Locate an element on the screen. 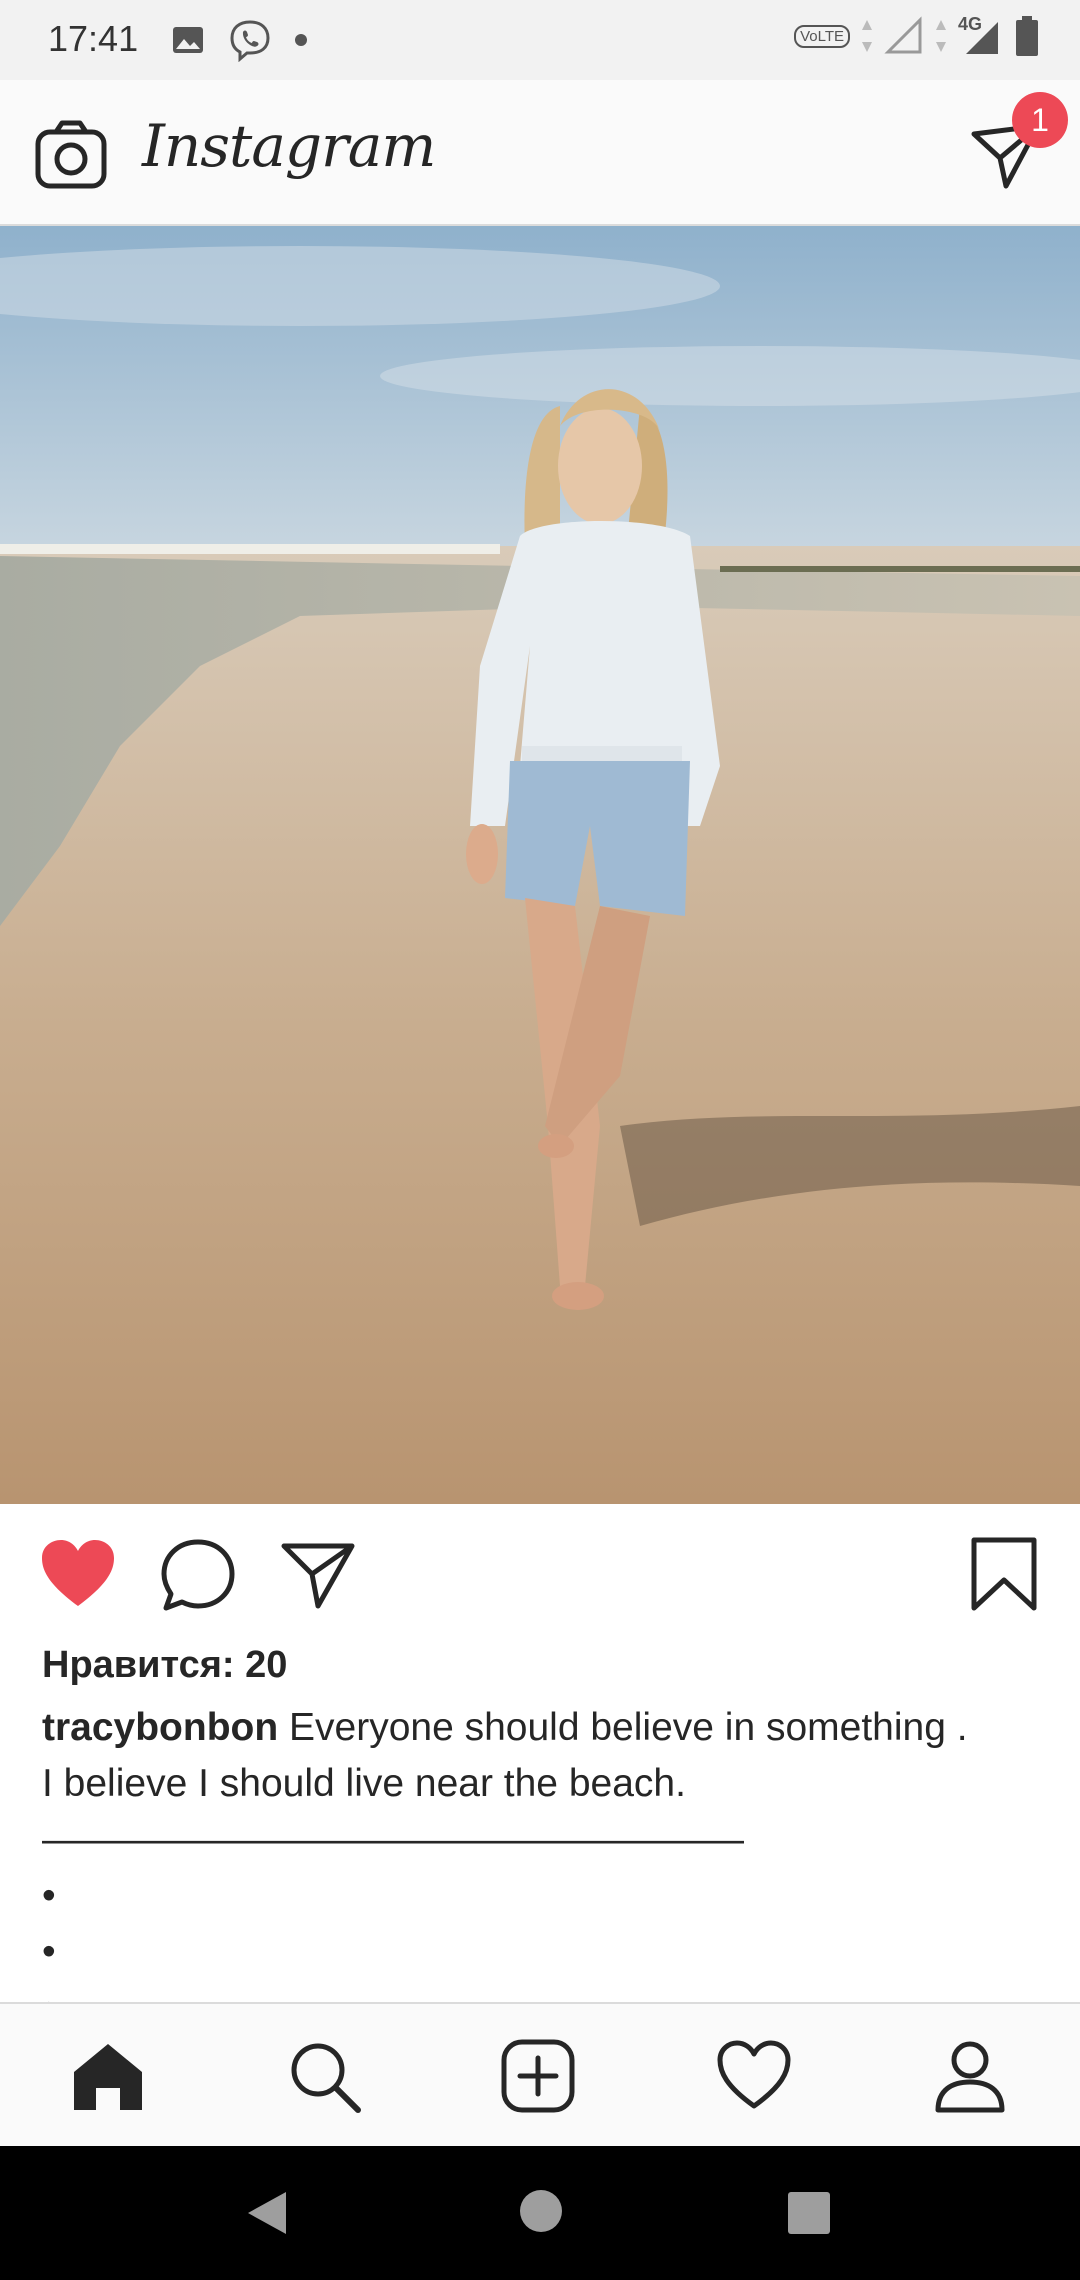 The height and width of the screenshot is (2280, 1080). app-header: Instagram 1 is located at coordinates (540, 153).